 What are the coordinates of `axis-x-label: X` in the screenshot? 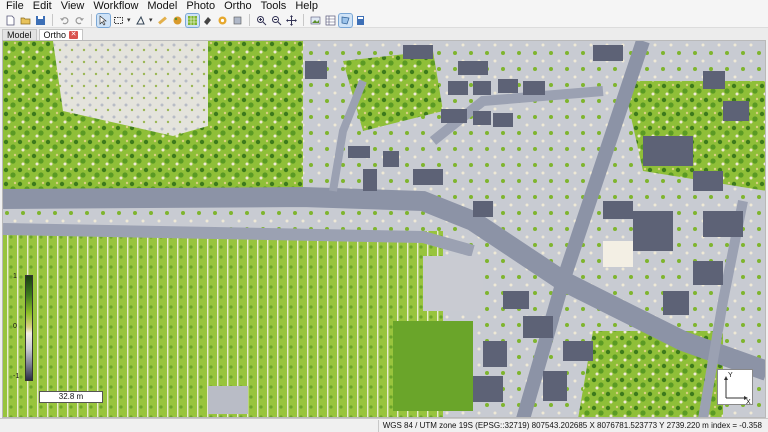 It's located at (748, 402).